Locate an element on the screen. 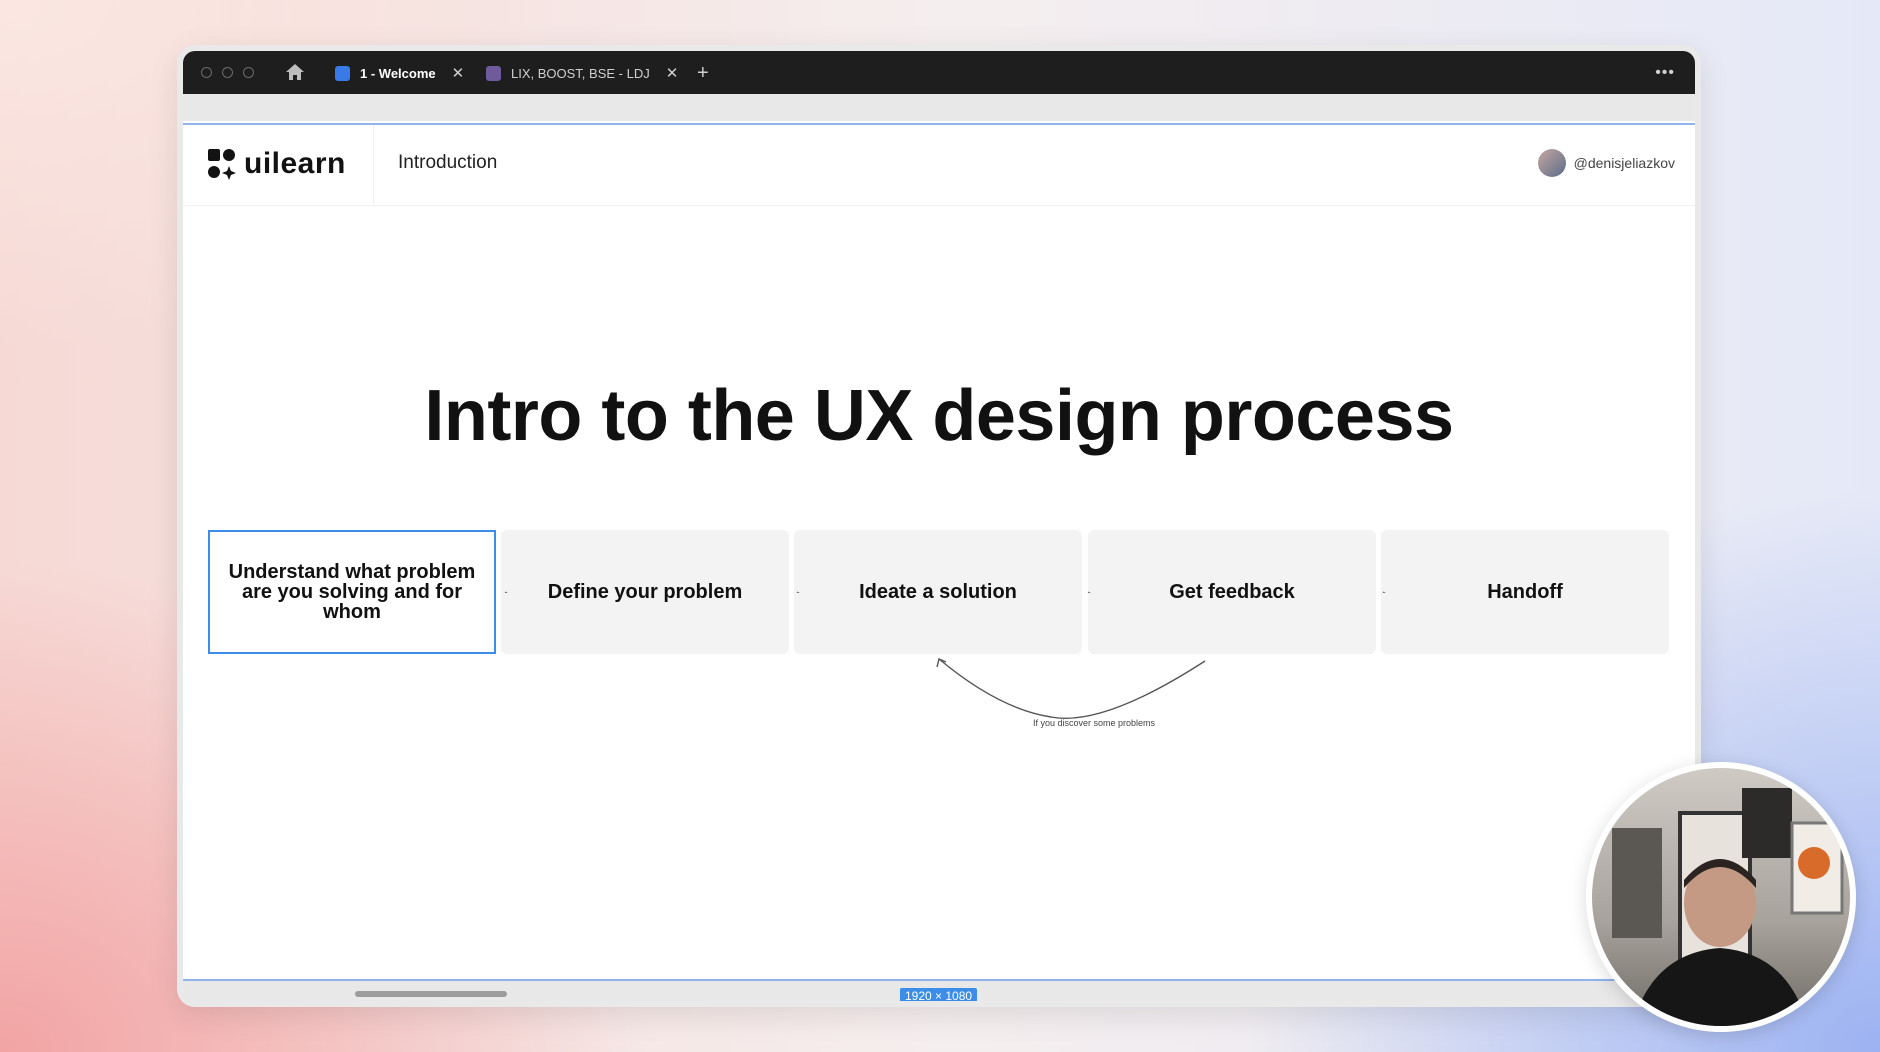 The image size is (1880, 1052). tab-welcome: 1 - Welcome ✕ is located at coordinates (399, 73).